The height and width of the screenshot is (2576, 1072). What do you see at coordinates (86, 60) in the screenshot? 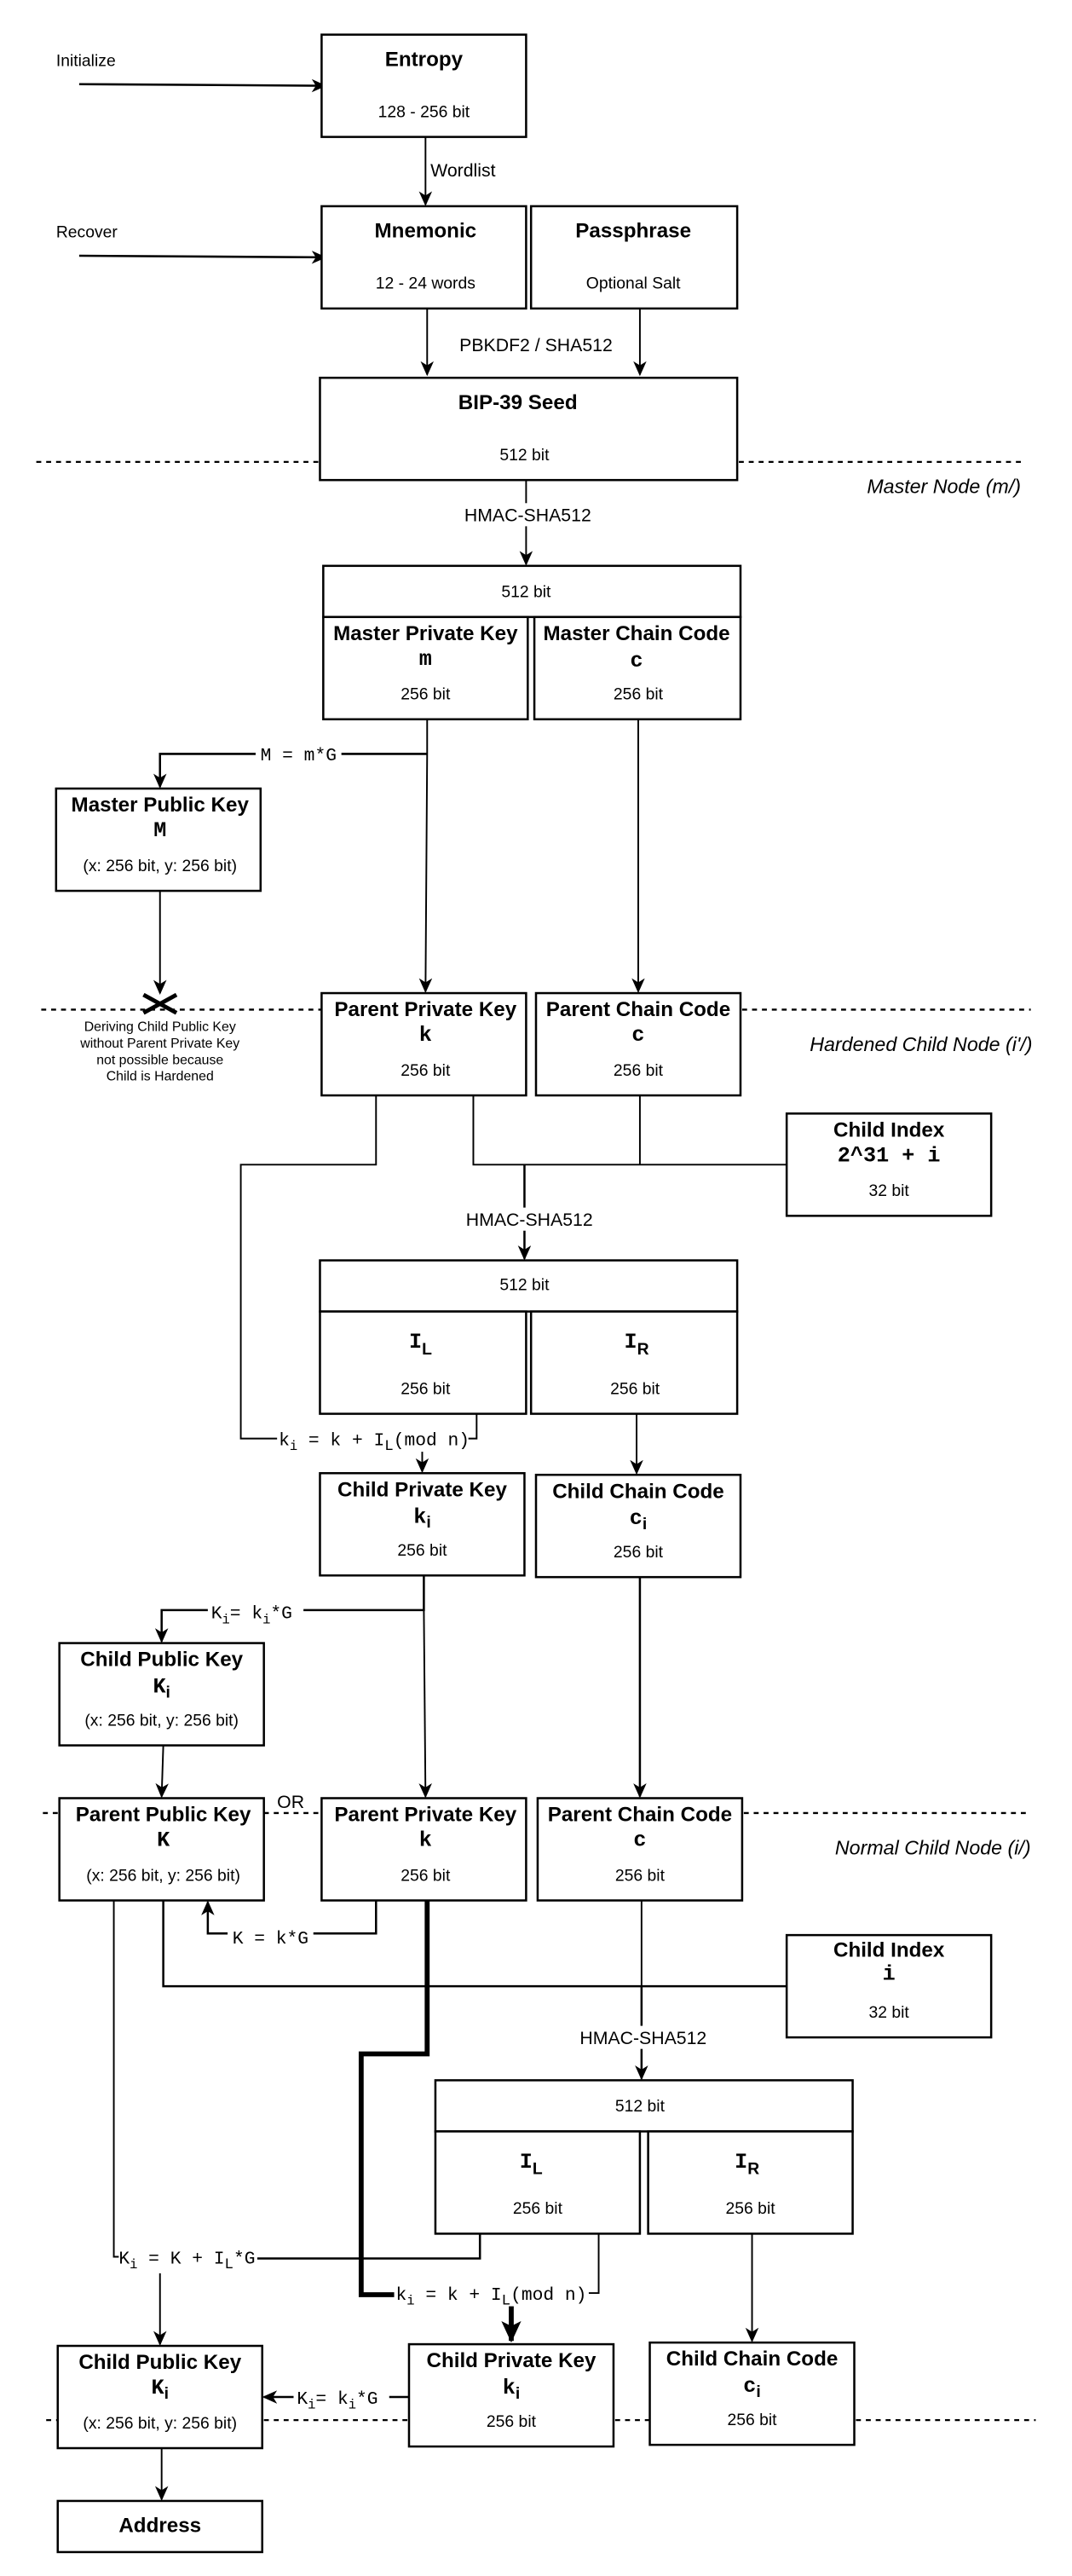
I see `initialize-label: Initialize` at bounding box center [86, 60].